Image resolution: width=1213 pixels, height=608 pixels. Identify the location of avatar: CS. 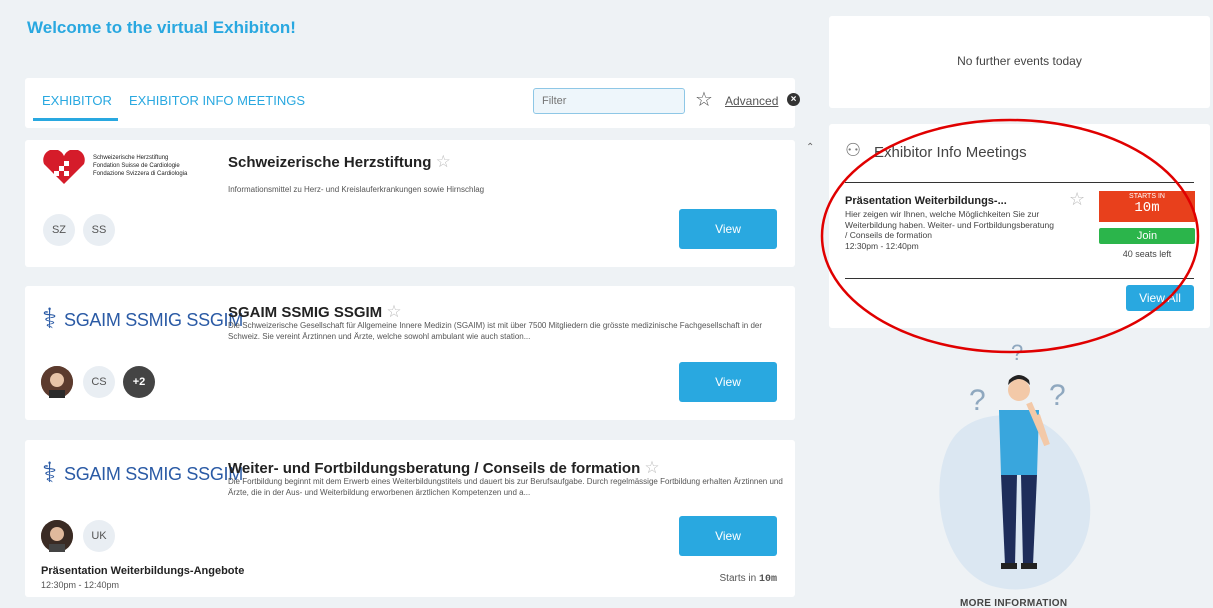
(99, 382).